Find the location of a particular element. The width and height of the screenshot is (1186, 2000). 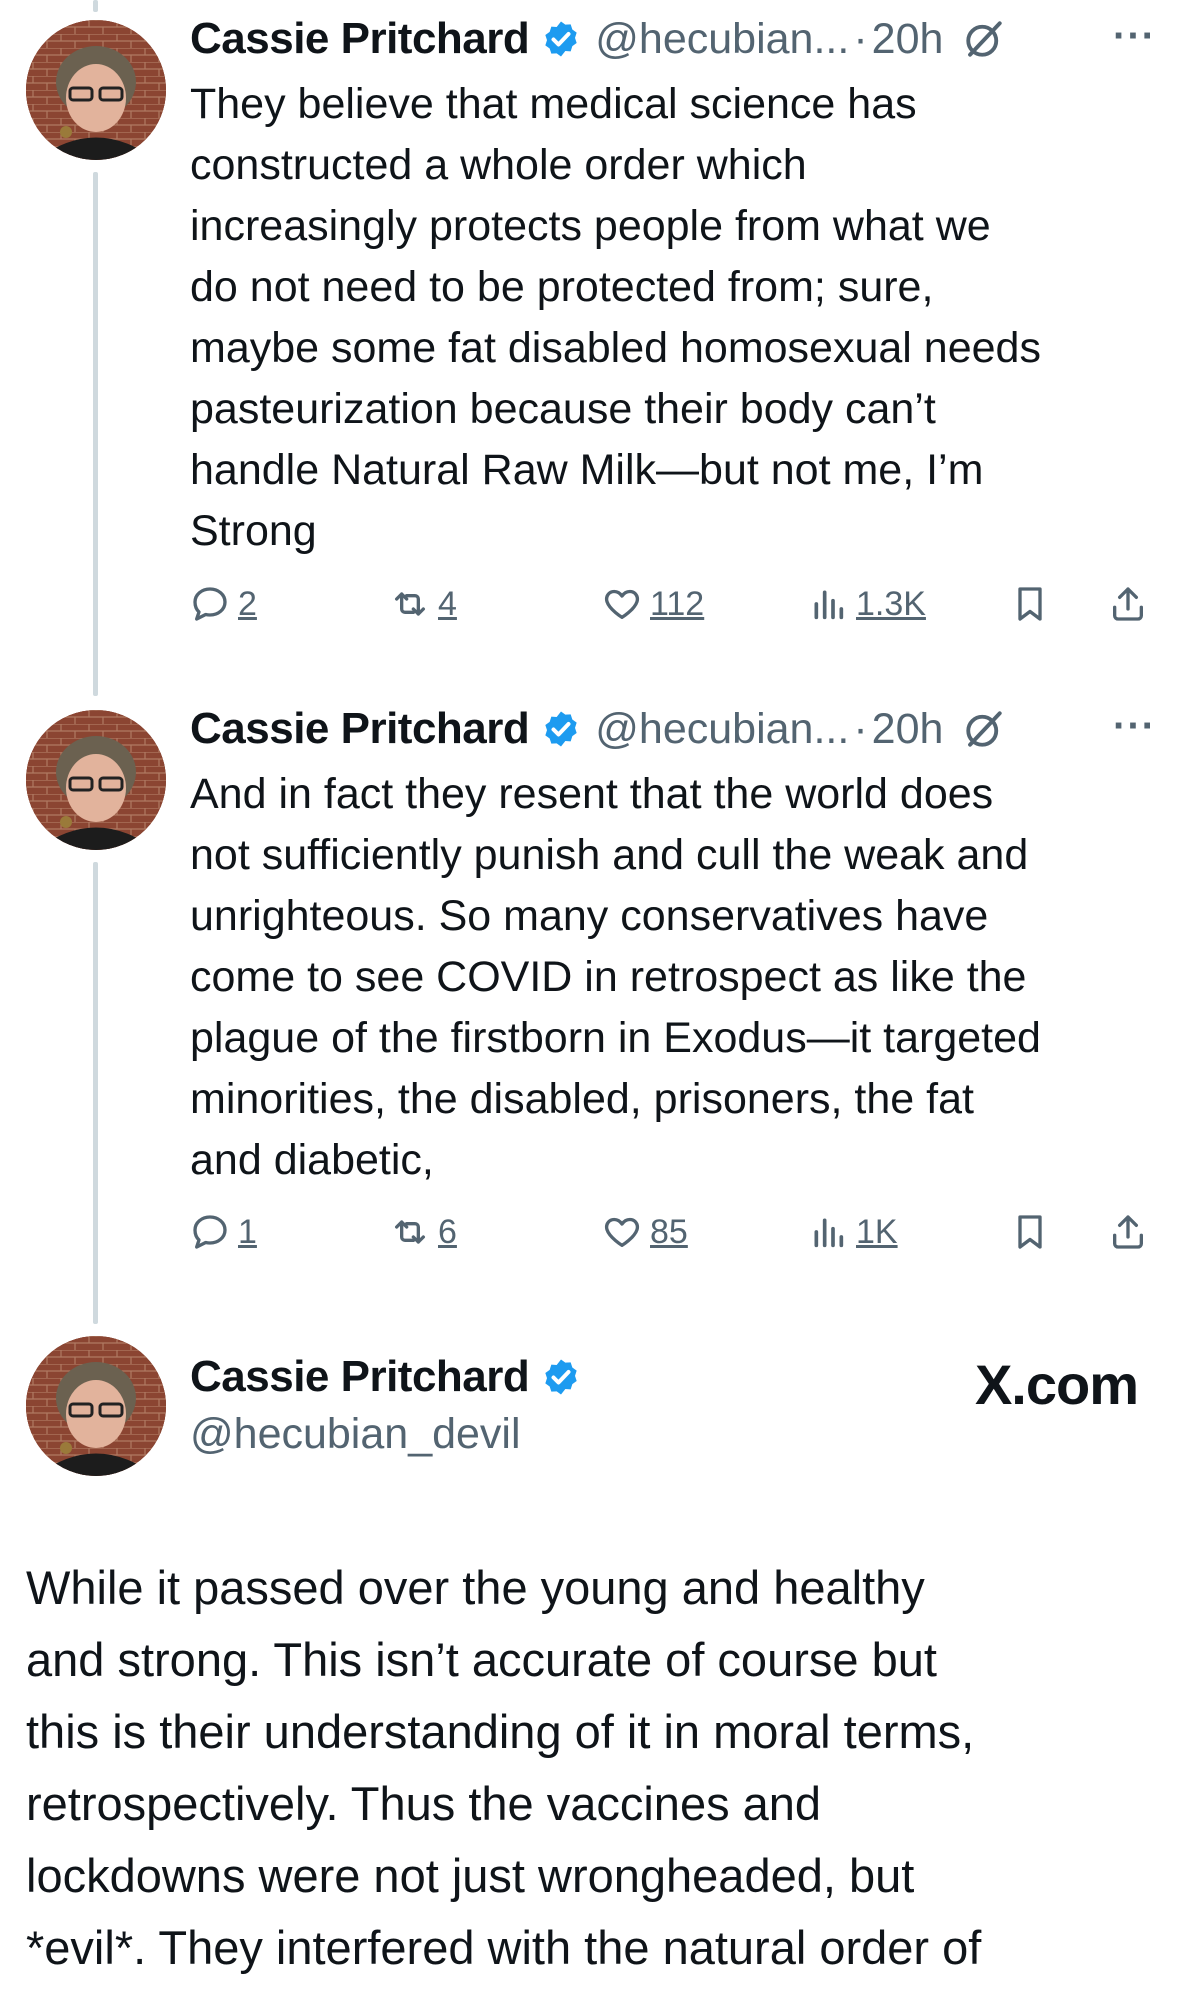

site-logo: X.com is located at coordinates (1056, 1384).